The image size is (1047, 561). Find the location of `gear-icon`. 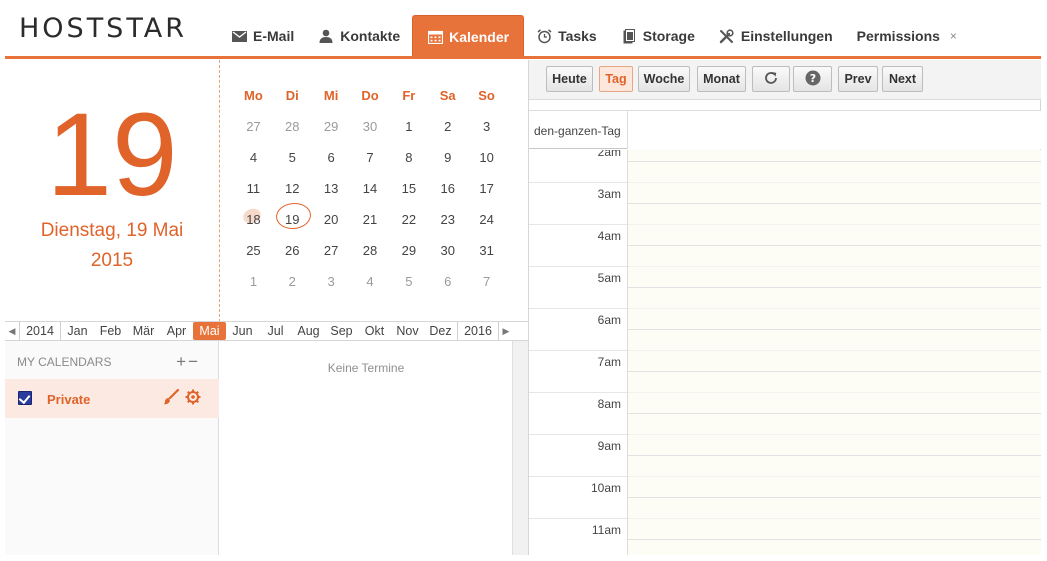

gear-icon is located at coordinates (193, 399).